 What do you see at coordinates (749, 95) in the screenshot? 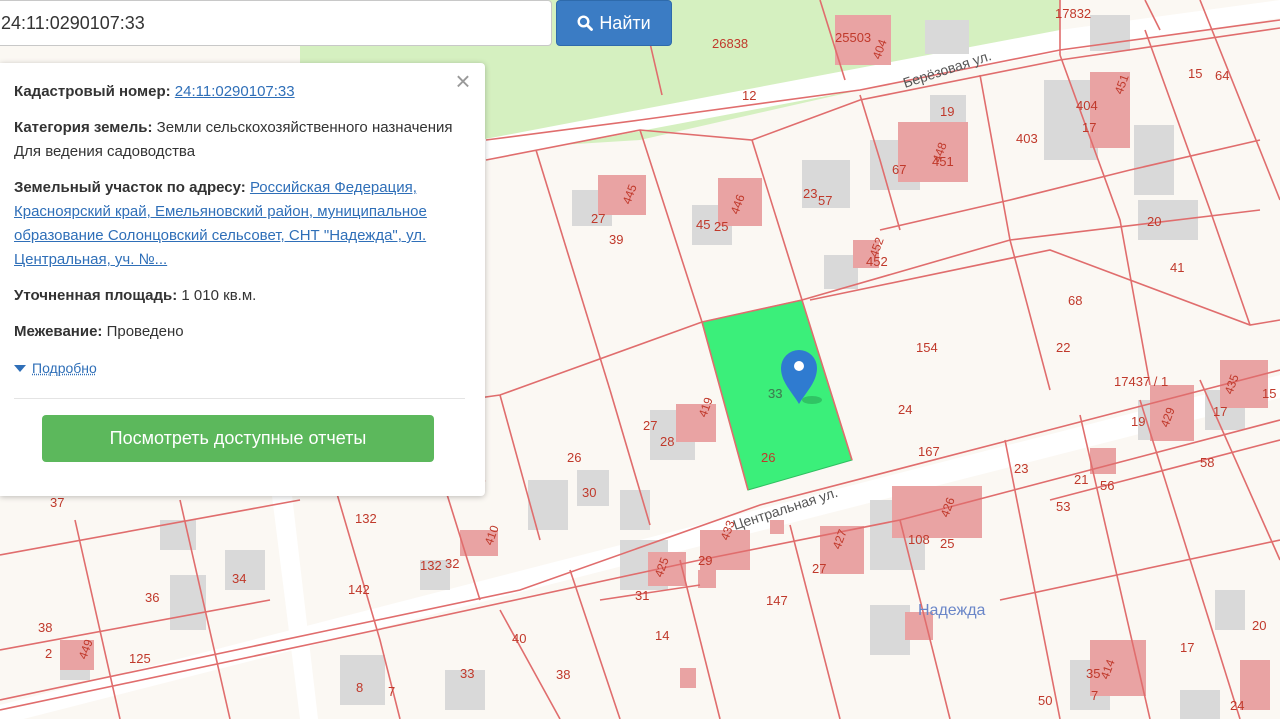
I see `parcel-number-label: 12` at bounding box center [749, 95].